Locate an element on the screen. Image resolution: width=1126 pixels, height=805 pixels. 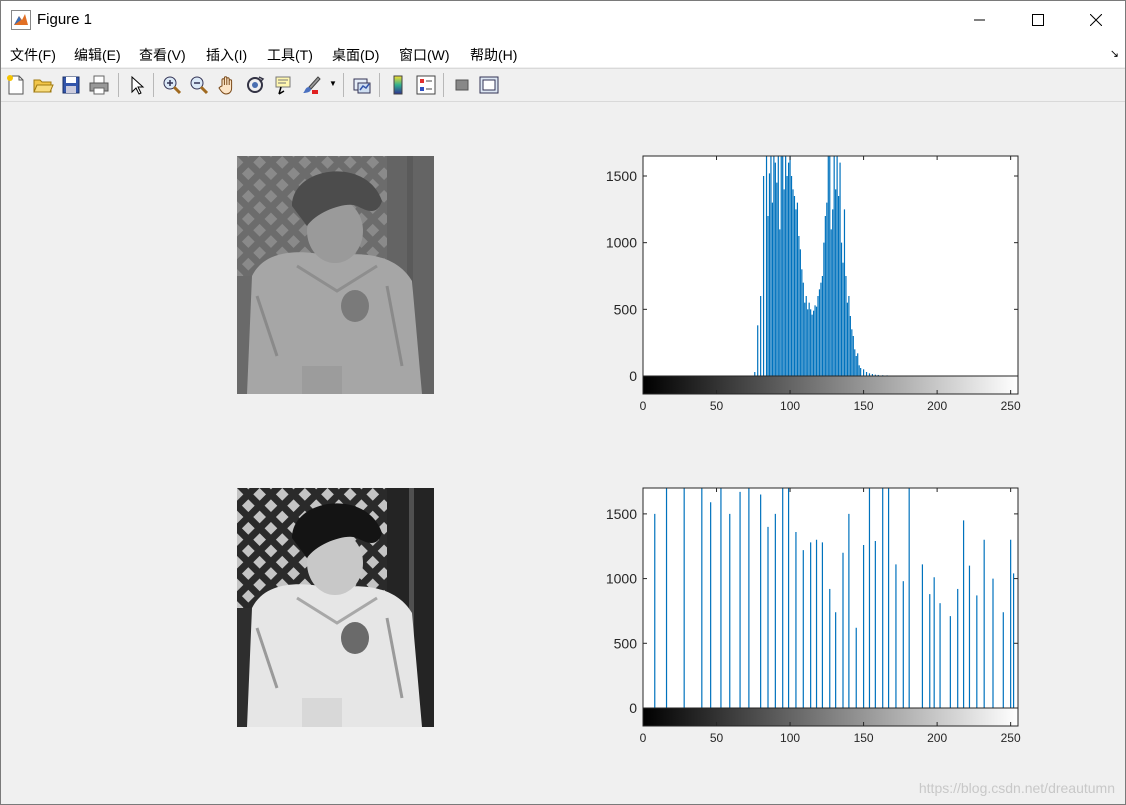
hide-tools-icon is located at coordinates (462, 85).